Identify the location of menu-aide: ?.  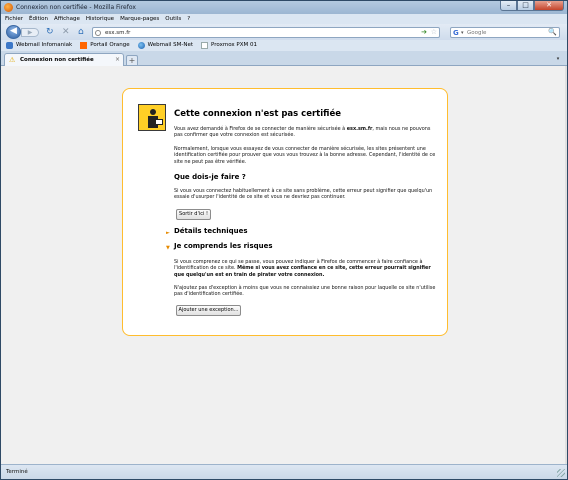
(188, 19).